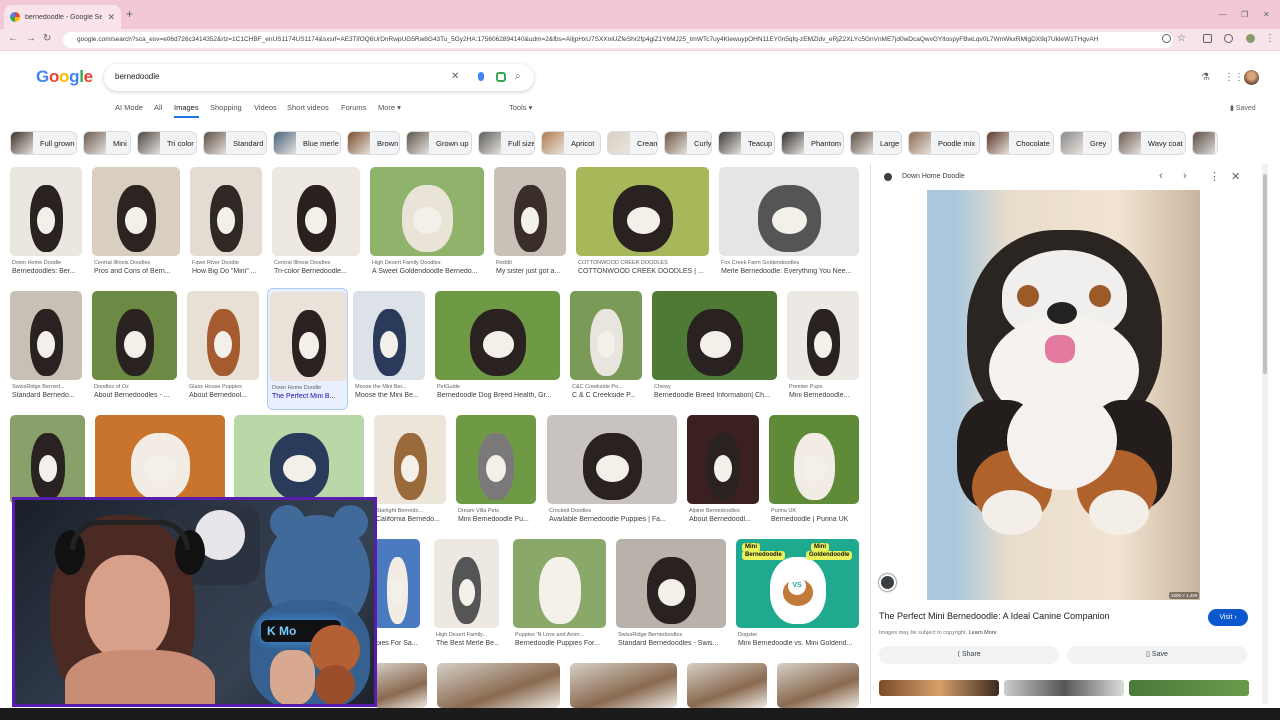 The image size is (1280, 720). I want to click on browser-menu-icon: ⋮, so click(1270, 38).